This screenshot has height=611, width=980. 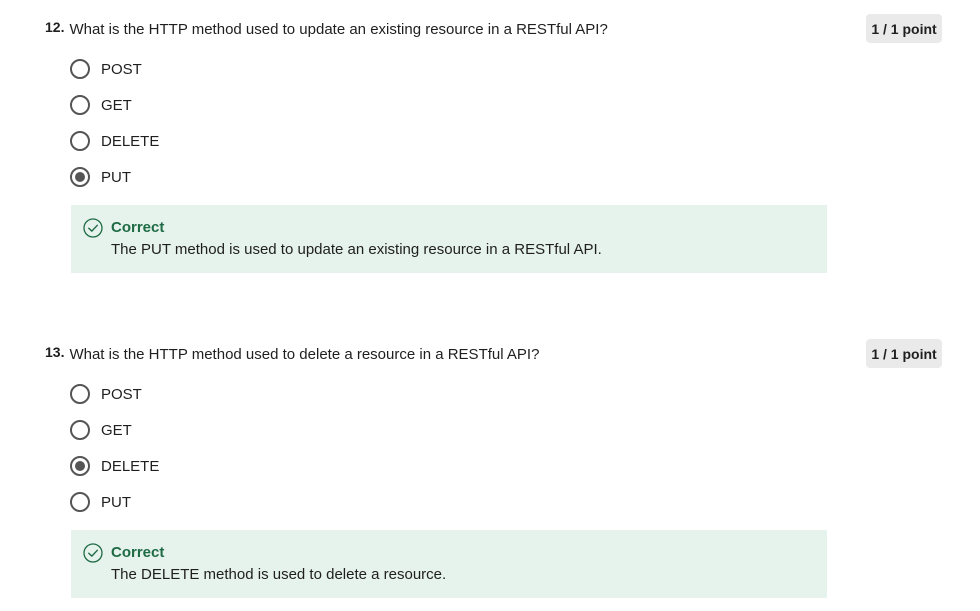 I want to click on question-number: 13., so click(x=55, y=352).